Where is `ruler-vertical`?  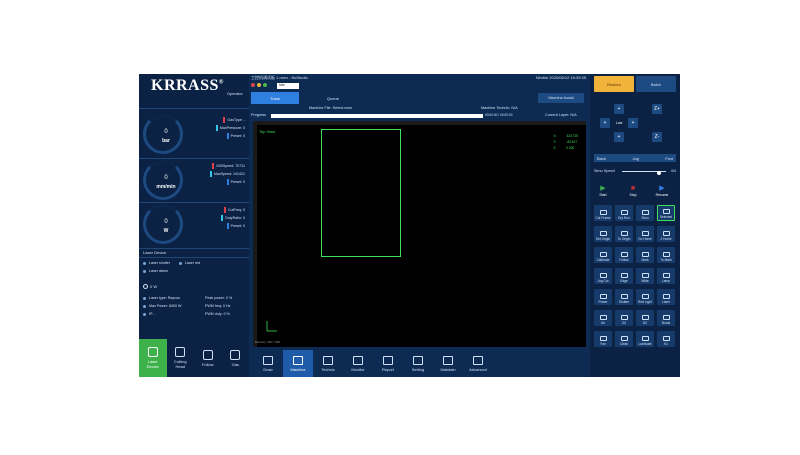
ruler-vertical is located at coordinates (255, 234).